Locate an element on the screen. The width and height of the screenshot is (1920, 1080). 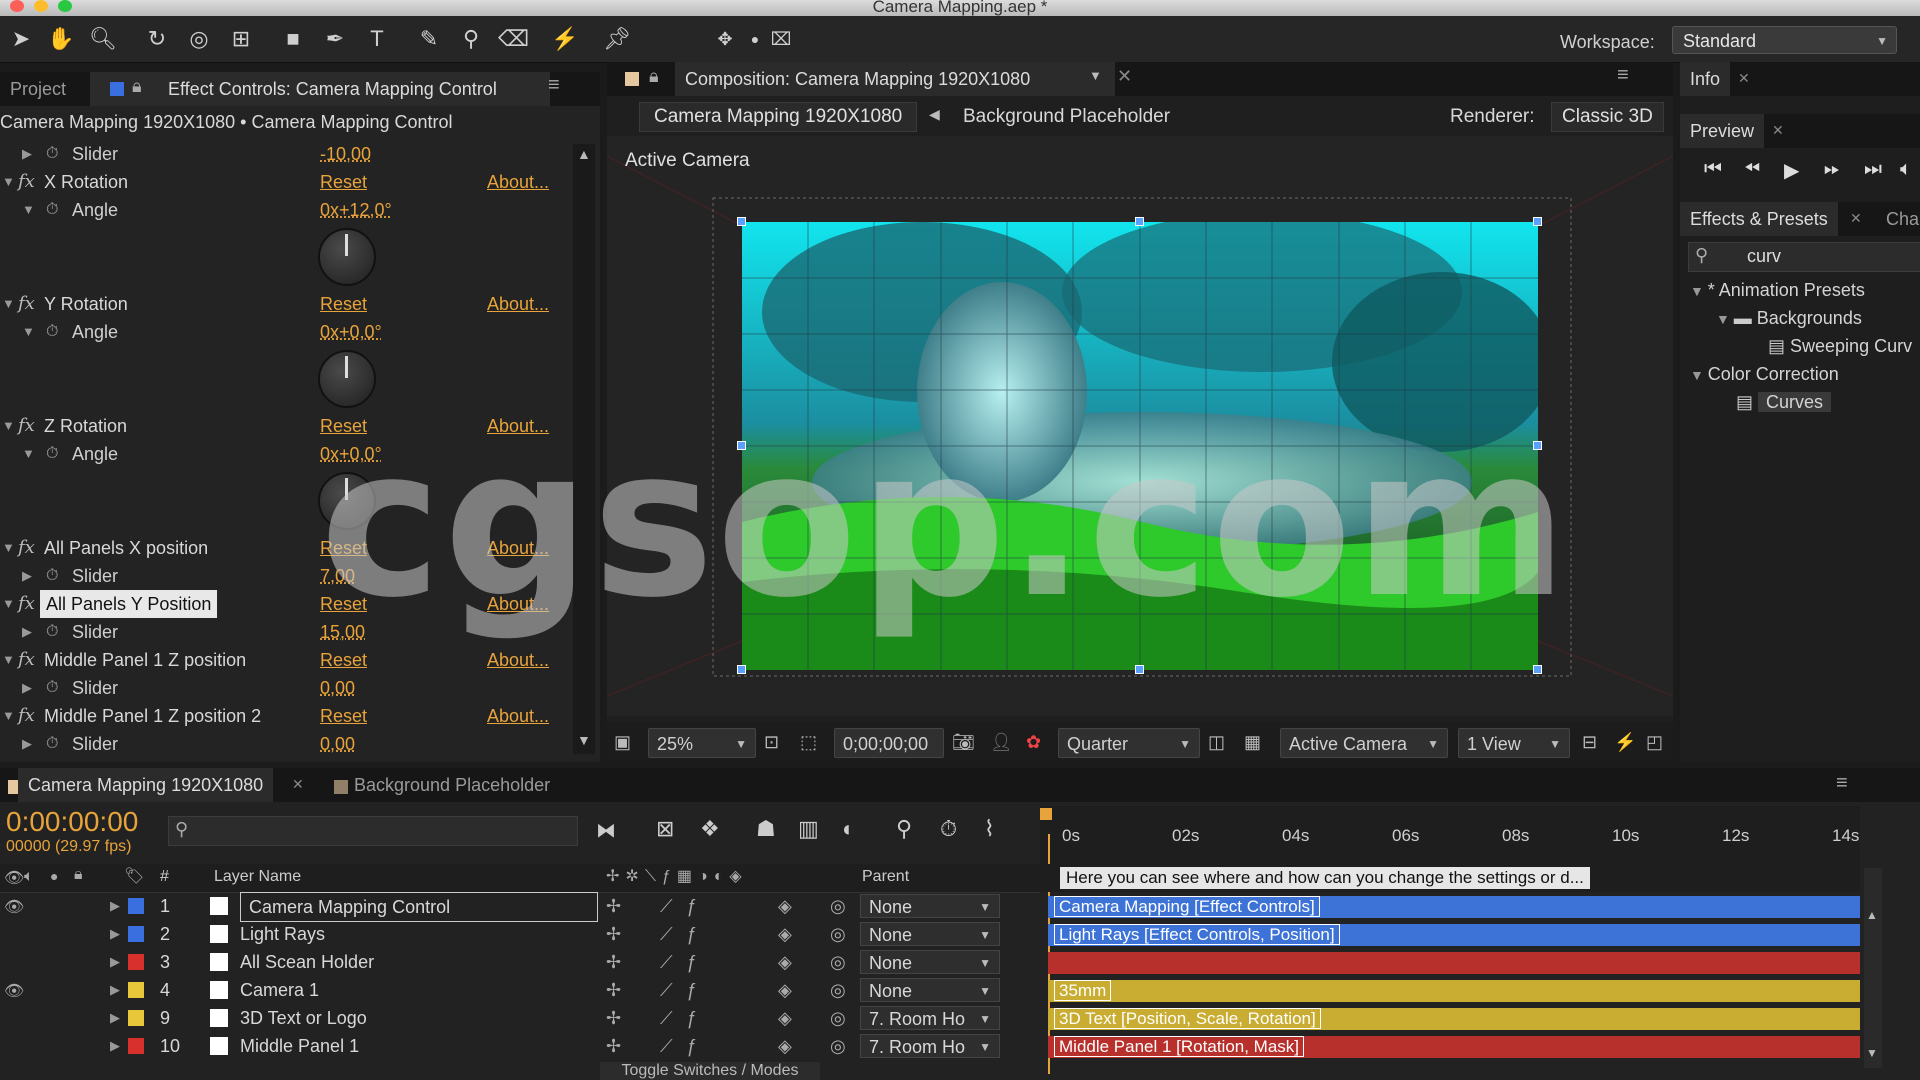
tab-character: Cha is located at coordinates (1898, 219).